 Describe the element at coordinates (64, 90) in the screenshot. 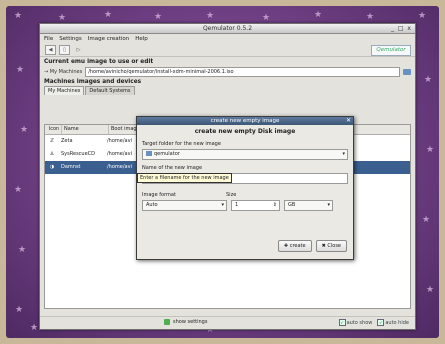

I see `tab-my-machines: My Machines` at that location.